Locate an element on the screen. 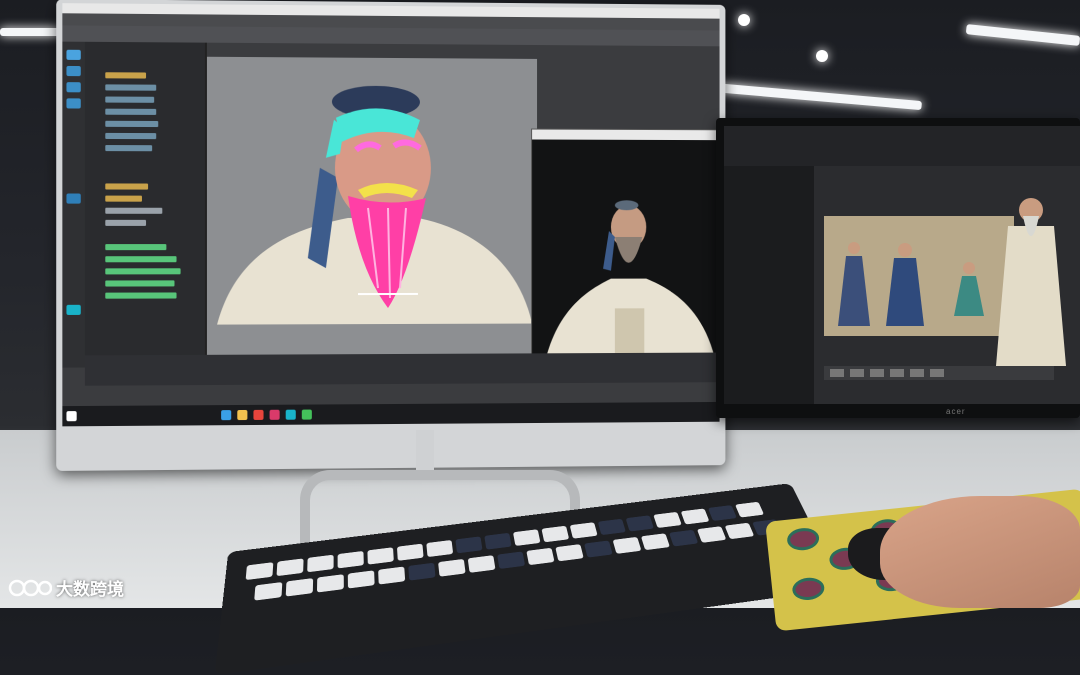 Image resolution: width=1080 pixels, height=675 pixels. watermark-text: 大数跨境 is located at coordinates (90, 587).